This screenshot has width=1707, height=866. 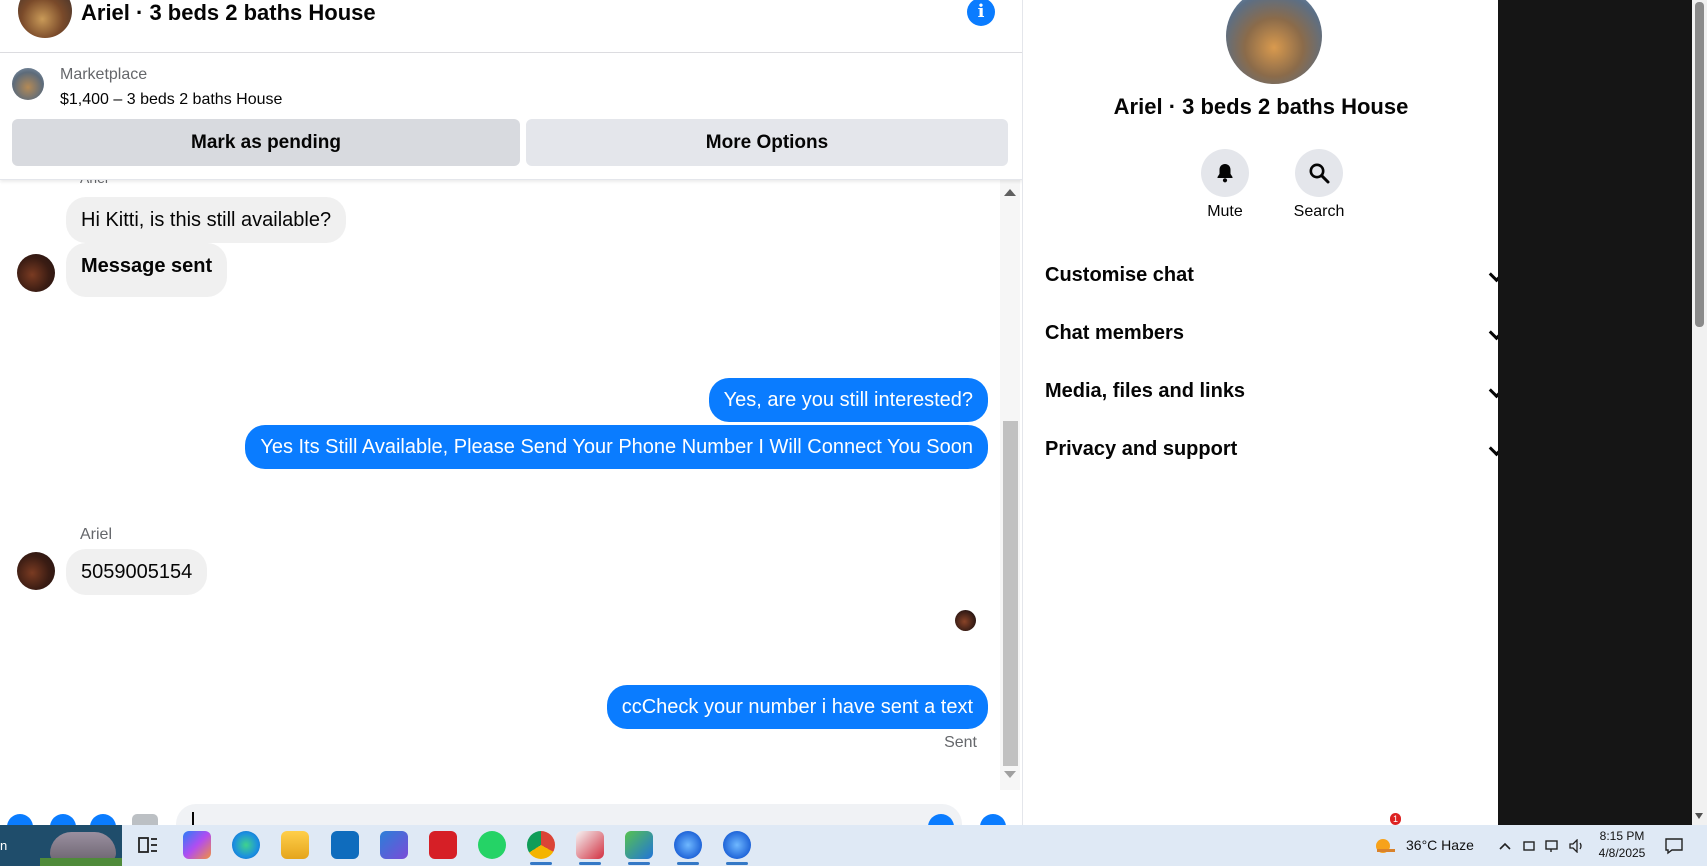 I want to click on chat-title: Ariel · 3 beds 2 baths House, so click(x=228, y=13).